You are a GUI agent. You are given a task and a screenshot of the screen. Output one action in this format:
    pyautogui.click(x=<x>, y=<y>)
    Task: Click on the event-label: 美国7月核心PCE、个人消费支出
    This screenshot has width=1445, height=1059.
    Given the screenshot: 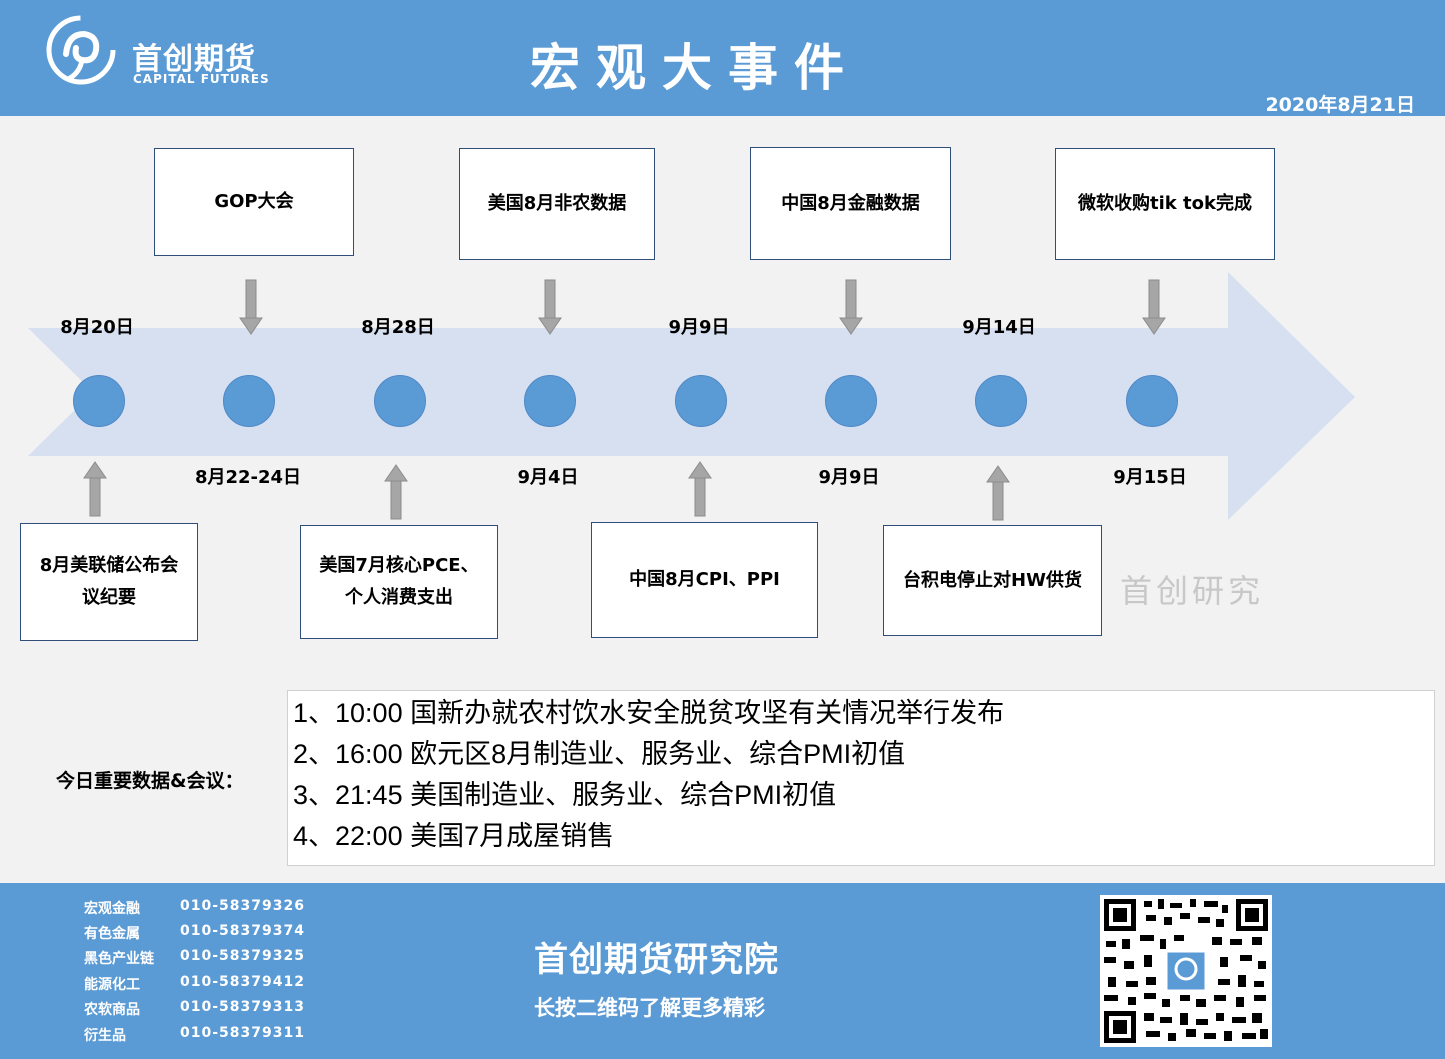 What is the action you would take?
    pyautogui.click(x=399, y=581)
    